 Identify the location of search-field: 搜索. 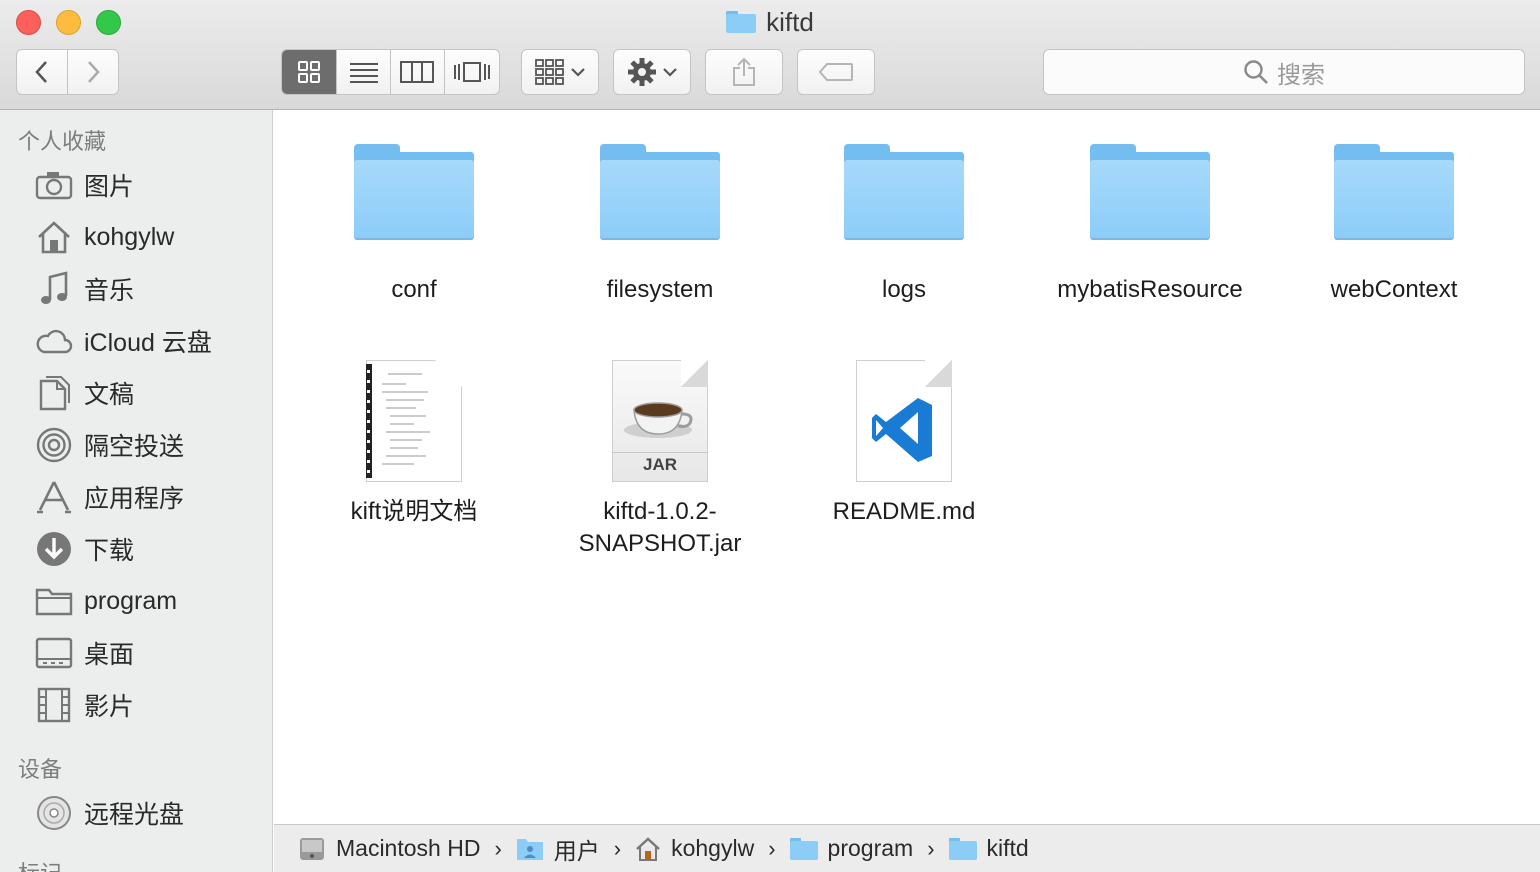
(1284, 72).